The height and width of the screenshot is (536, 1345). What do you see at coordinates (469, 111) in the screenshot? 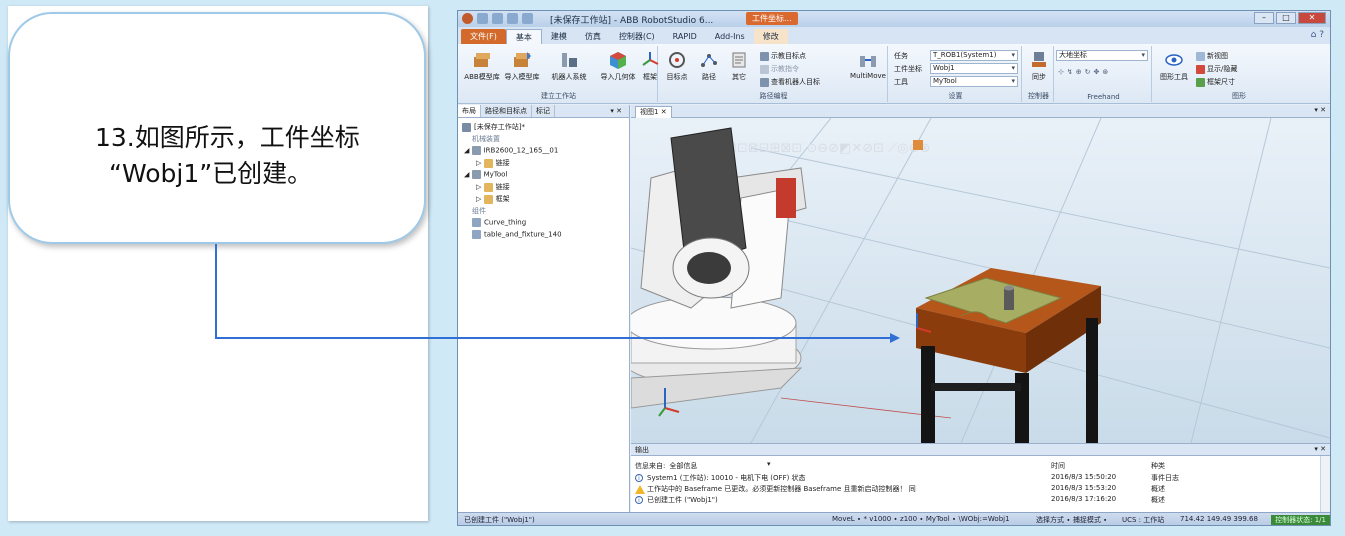
I see `tab-layout: 布局` at bounding box center [469, 111].